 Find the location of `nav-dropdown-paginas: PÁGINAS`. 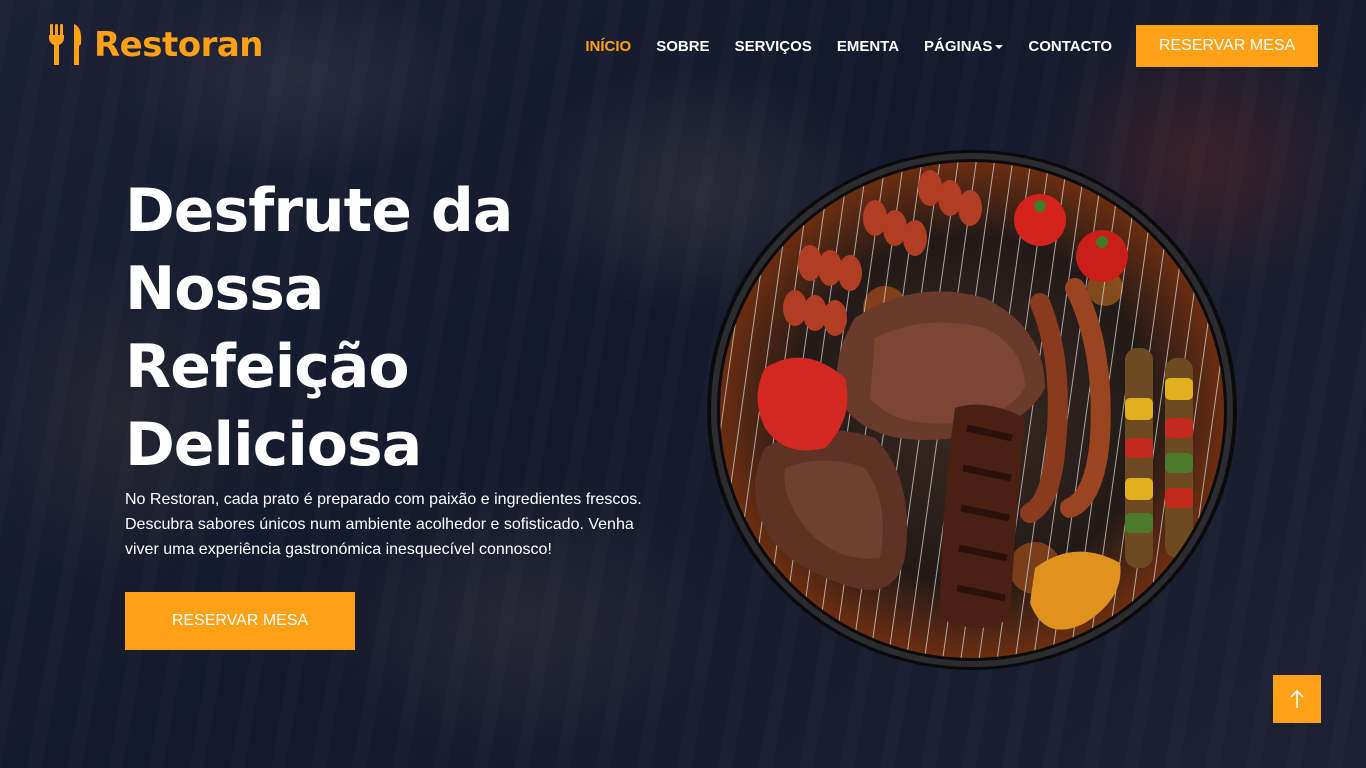

nav-dropdown-paginas: PÁGINAS is located at coordinates (964, 46).